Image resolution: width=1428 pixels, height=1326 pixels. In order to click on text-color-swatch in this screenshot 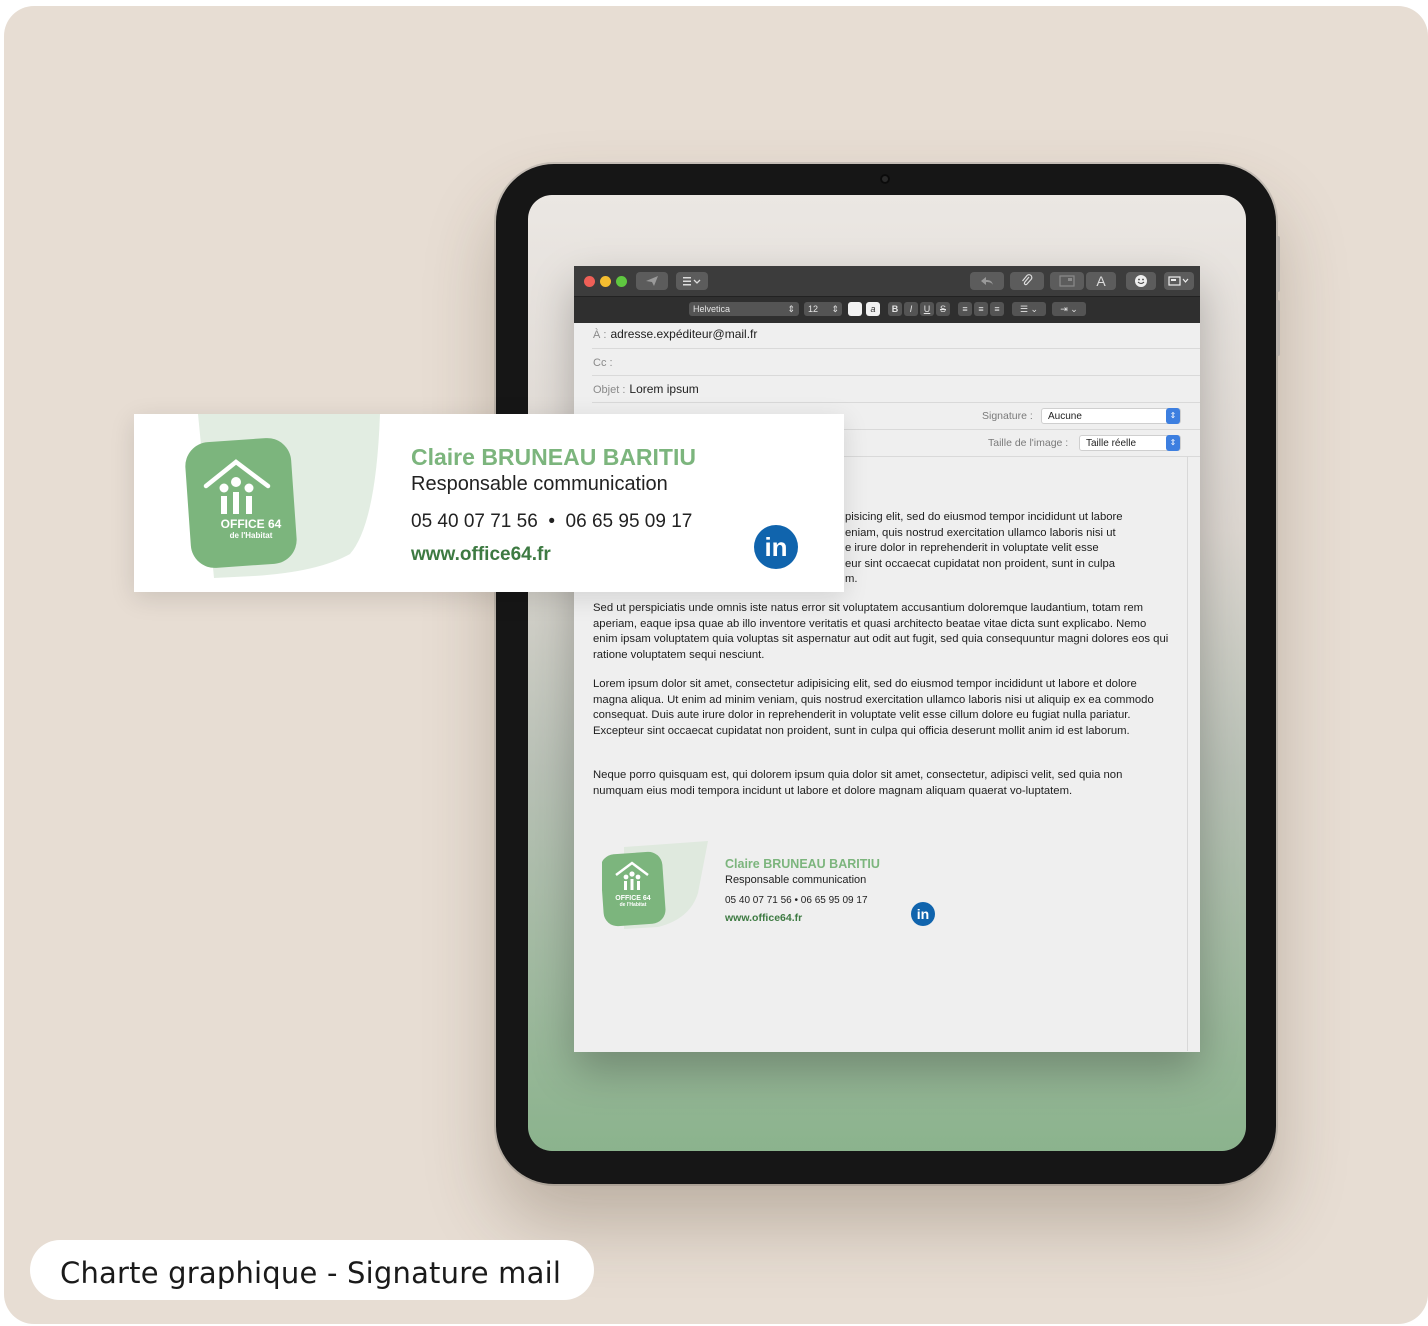, I will do `click(855, 309)`.